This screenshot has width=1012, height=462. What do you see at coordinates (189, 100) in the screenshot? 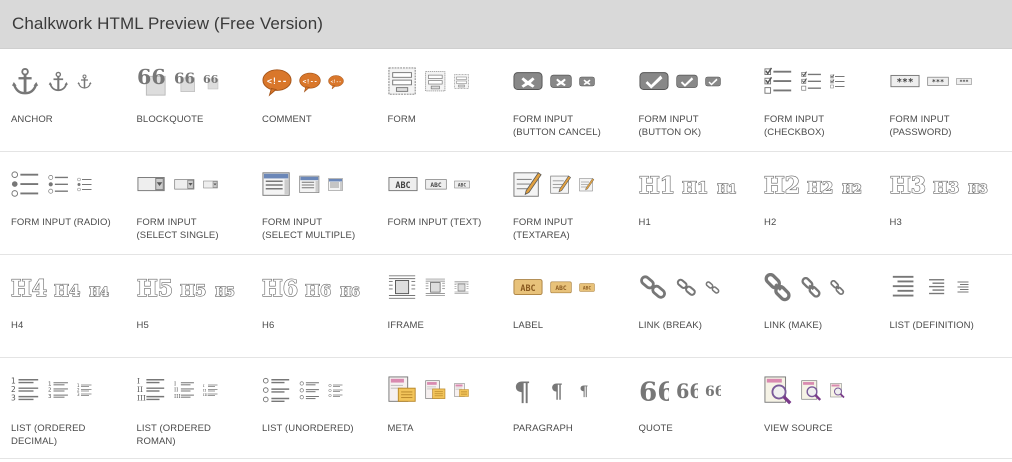
I see `element-item-blockquote: 66 66 66 BLOCKQUOTE` at bounding box center [189, 100].